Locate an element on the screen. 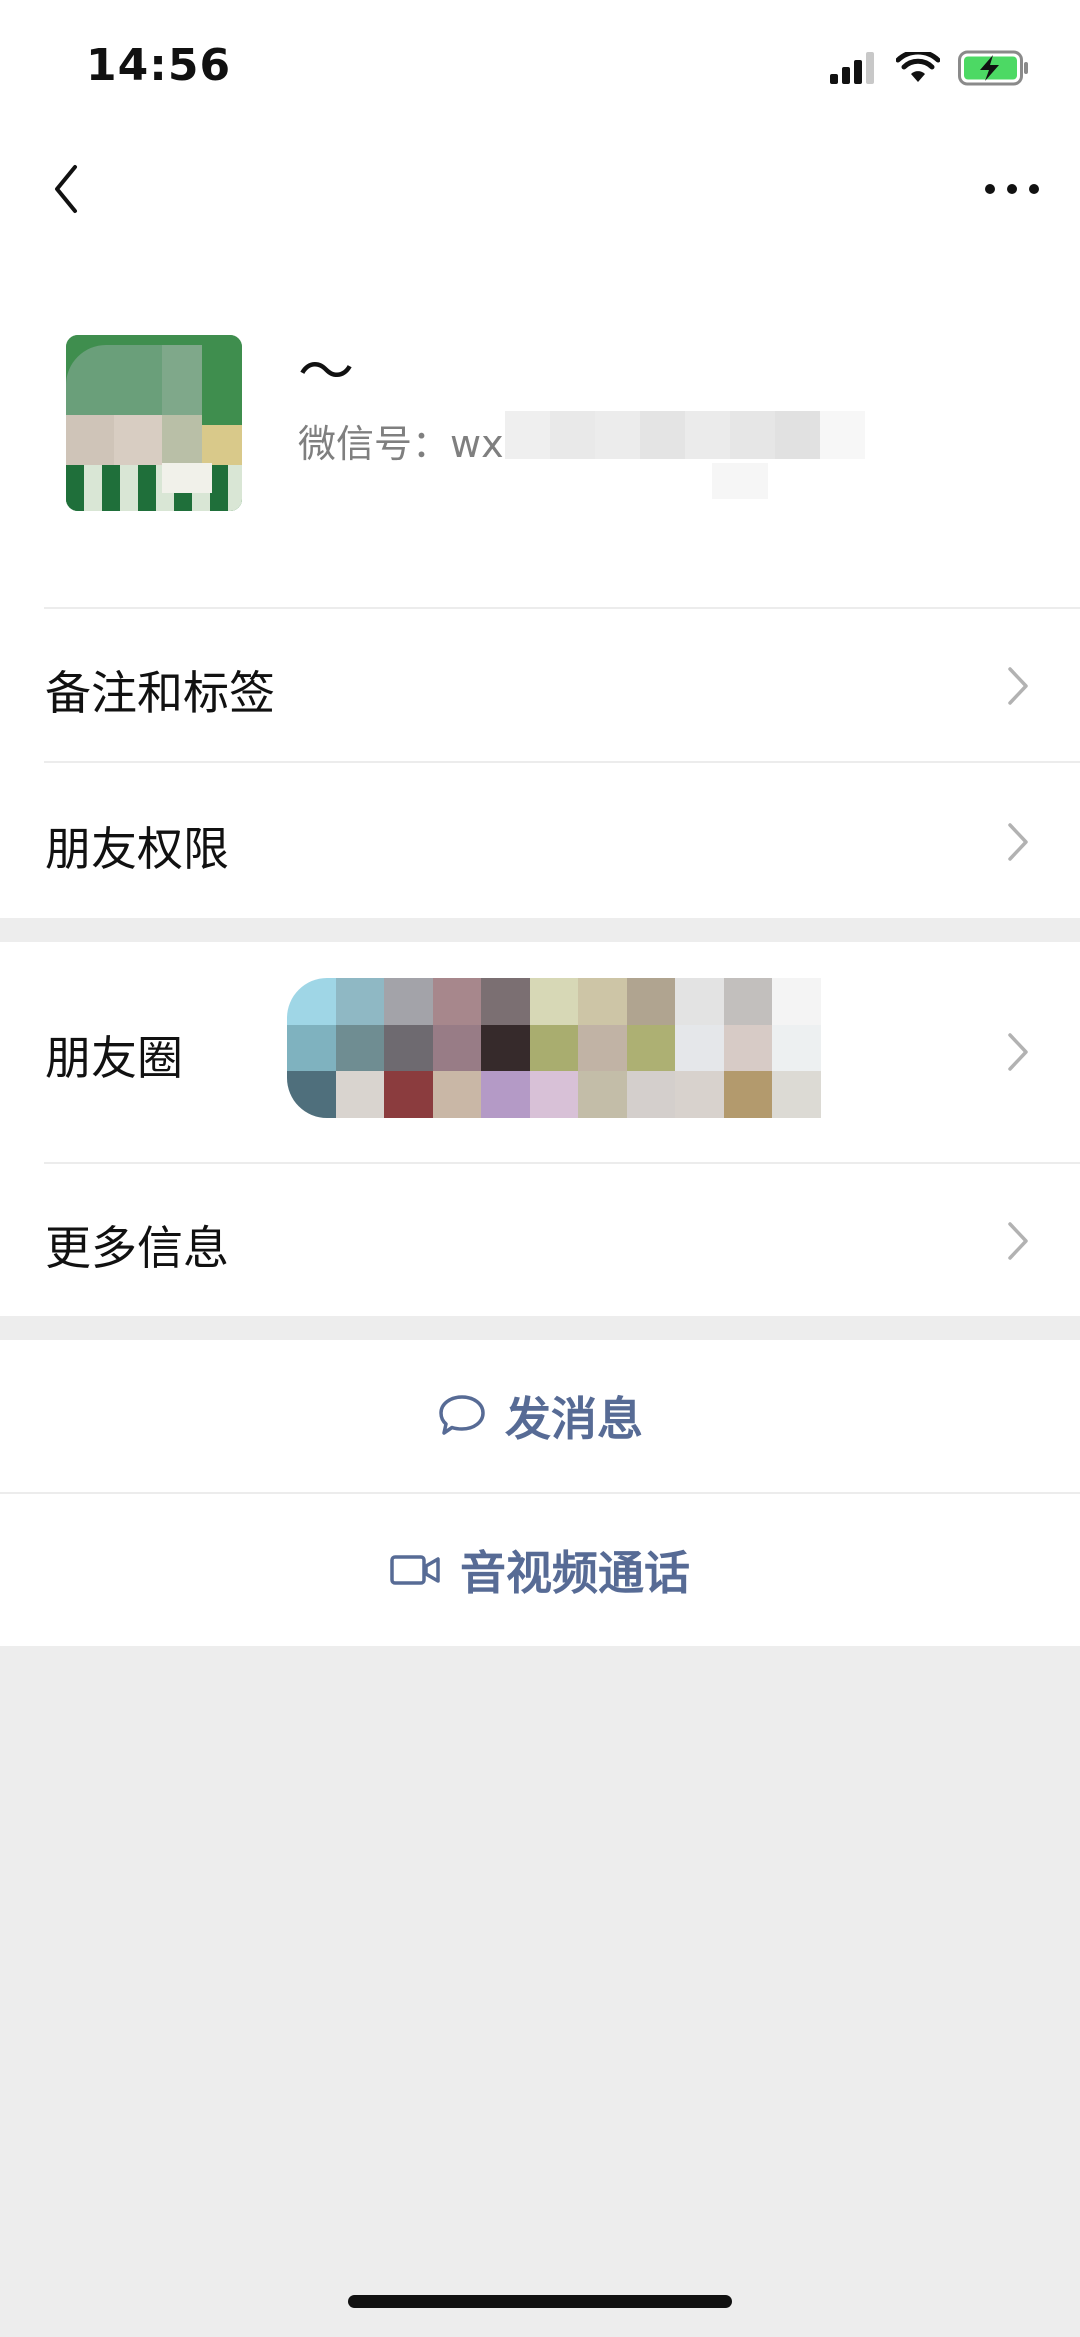 Image resolution: width=1080 pixels, height=2337 pixels. send-message-content: 发消息 is located at coordinates (540, 1416).